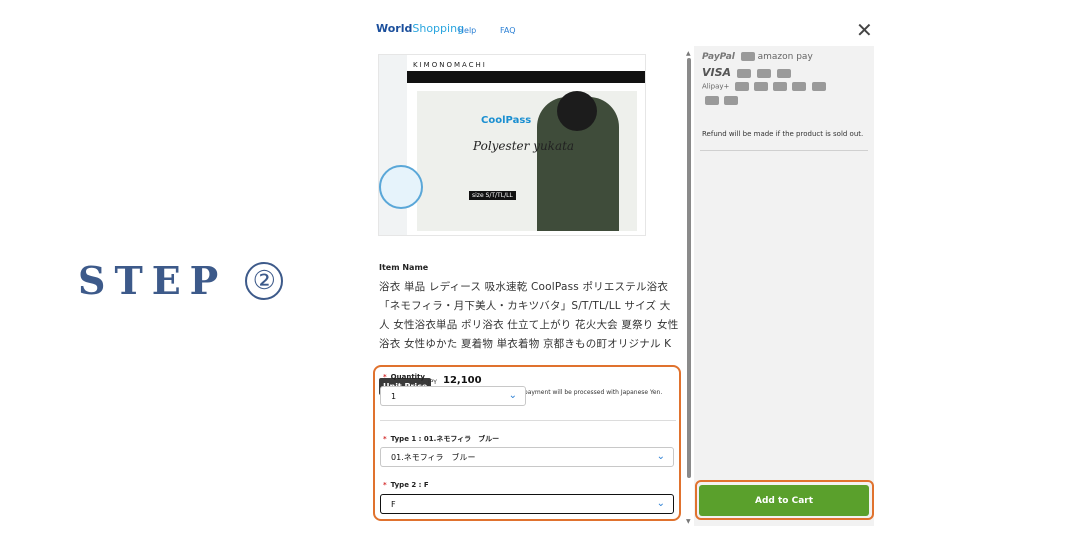 This screenshot has height=545, width=1080. Describe the element at coordinates (393, 504) in the screenshot. I see `type2-value: F` at that location.